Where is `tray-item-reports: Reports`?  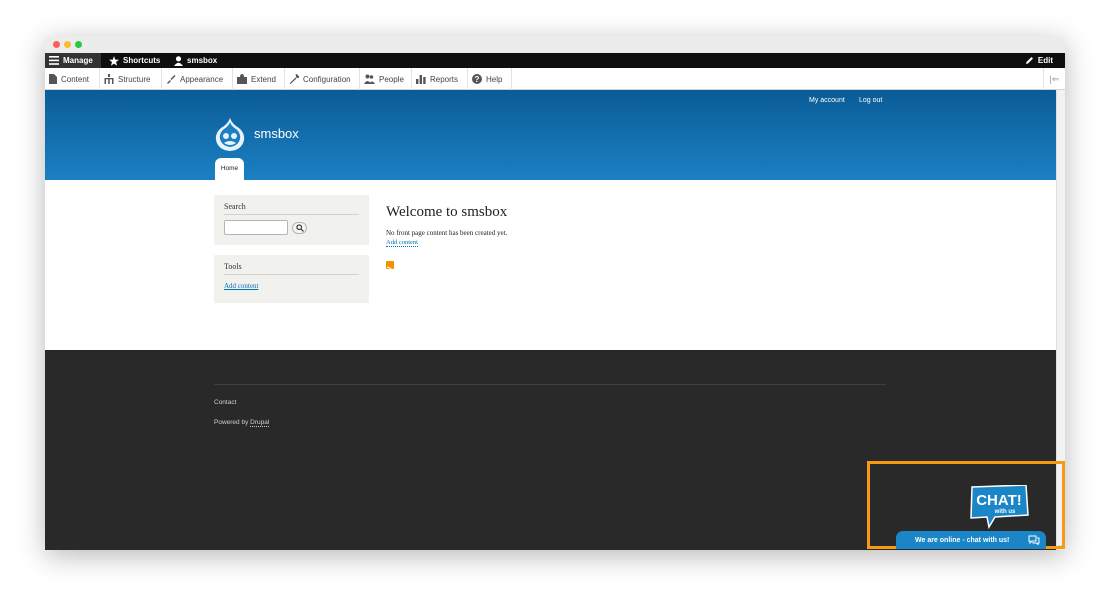 tray-item-reports: Reports is located at coordinates (440, 79).